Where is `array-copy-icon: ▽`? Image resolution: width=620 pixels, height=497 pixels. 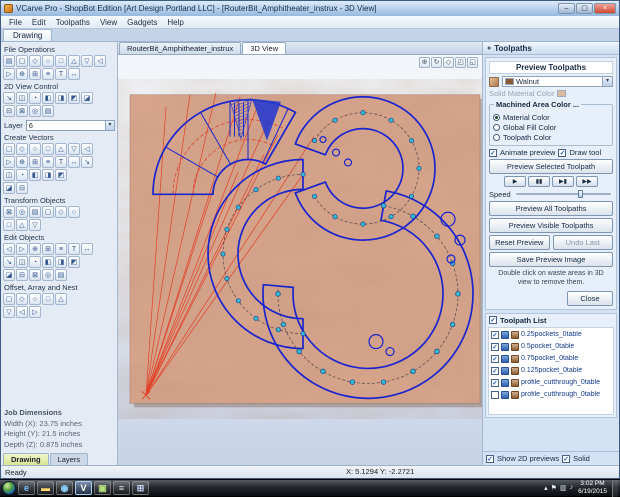 array-copy-icon: ▽ is located at coordinates (35, 225).